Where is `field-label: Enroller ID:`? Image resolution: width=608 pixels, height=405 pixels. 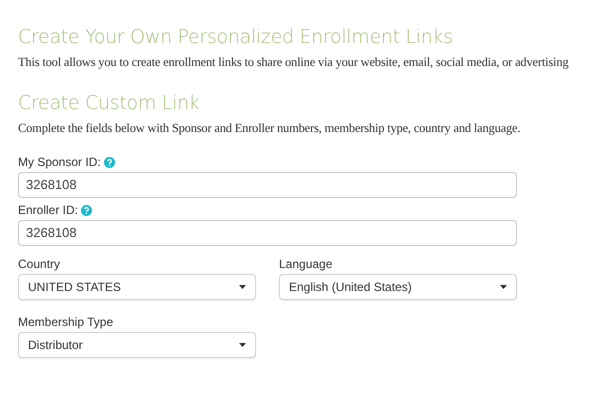 field-label: Enroller ID: is located at coordinates (48, 210).